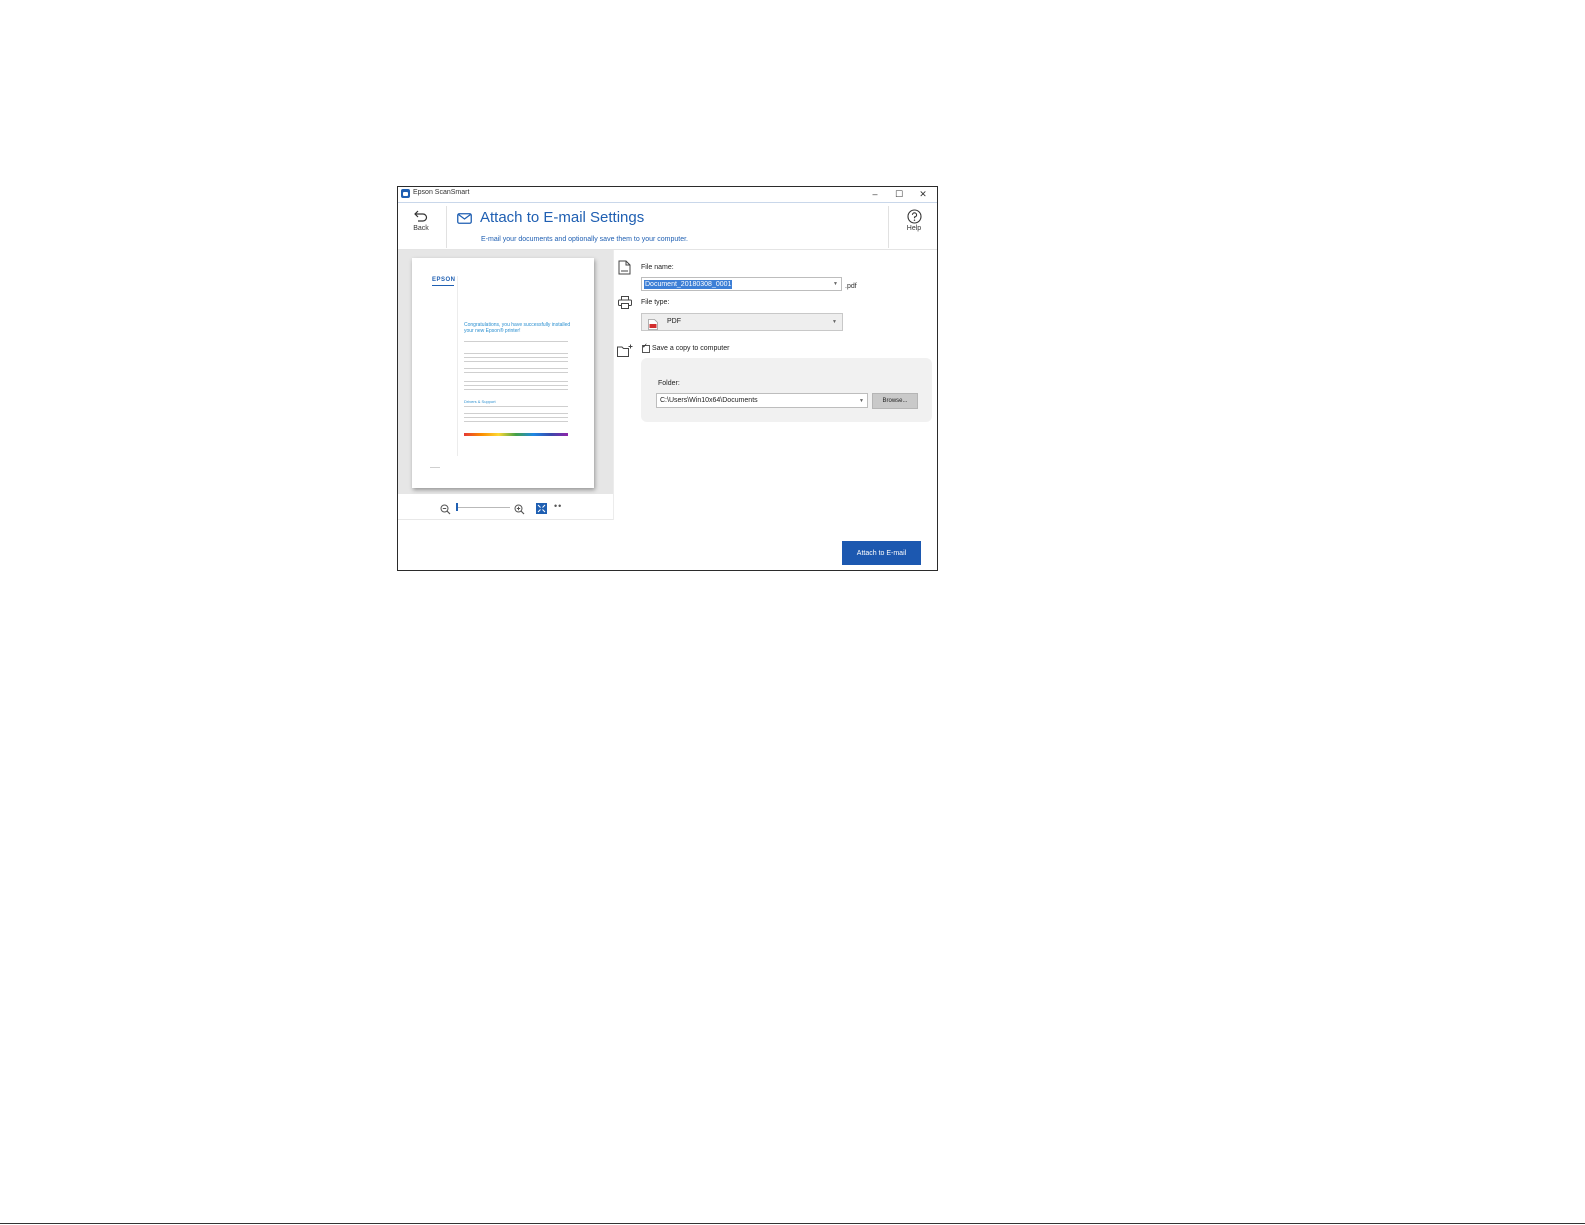 The height and width of the screenshot is (1225, 1585). What do you see at coordinates (709, 400) in the screenshot?
I see `folder-value: C:\Users\Win10x64\Documents` at bounding box center [709, 400].